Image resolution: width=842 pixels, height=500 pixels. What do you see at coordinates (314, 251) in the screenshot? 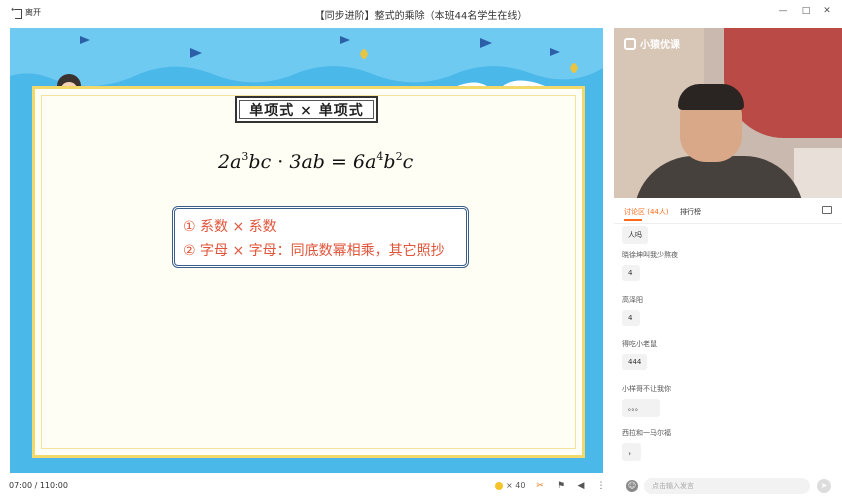
I see `rule-line: ② 字母 × 字母：同底数幂相乘，其它照抄` at bounding box center [314, 251].